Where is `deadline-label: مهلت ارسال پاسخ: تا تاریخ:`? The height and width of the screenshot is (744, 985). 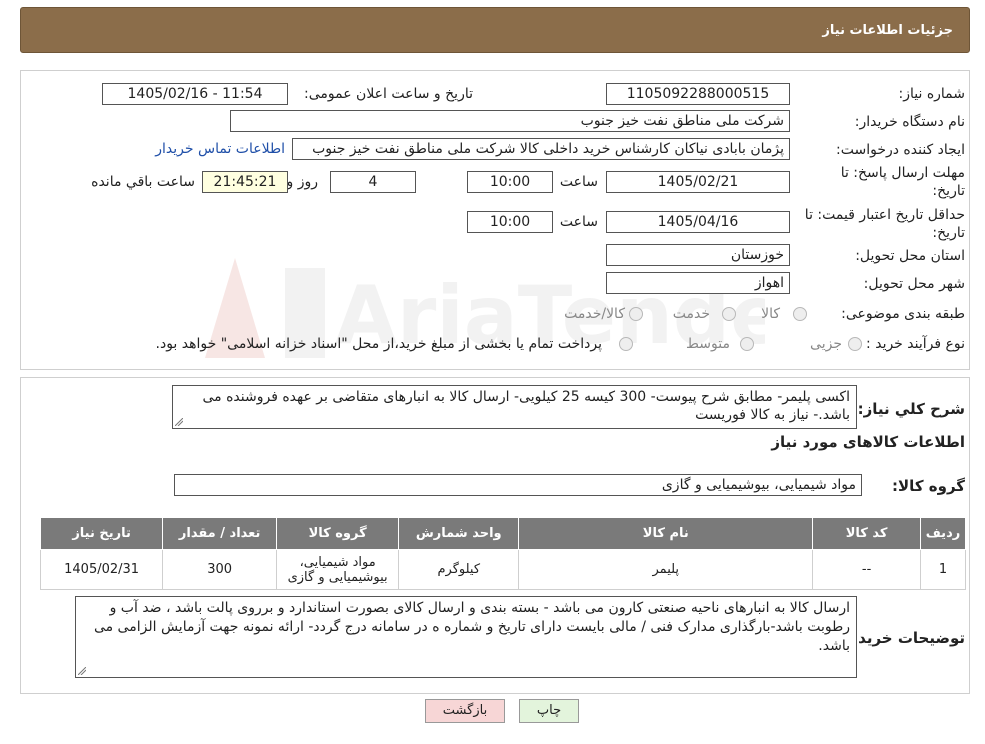 deadline-label: مهلت ارسال پاسخ: تا تاریخ: is located at coordinates (902, 182).